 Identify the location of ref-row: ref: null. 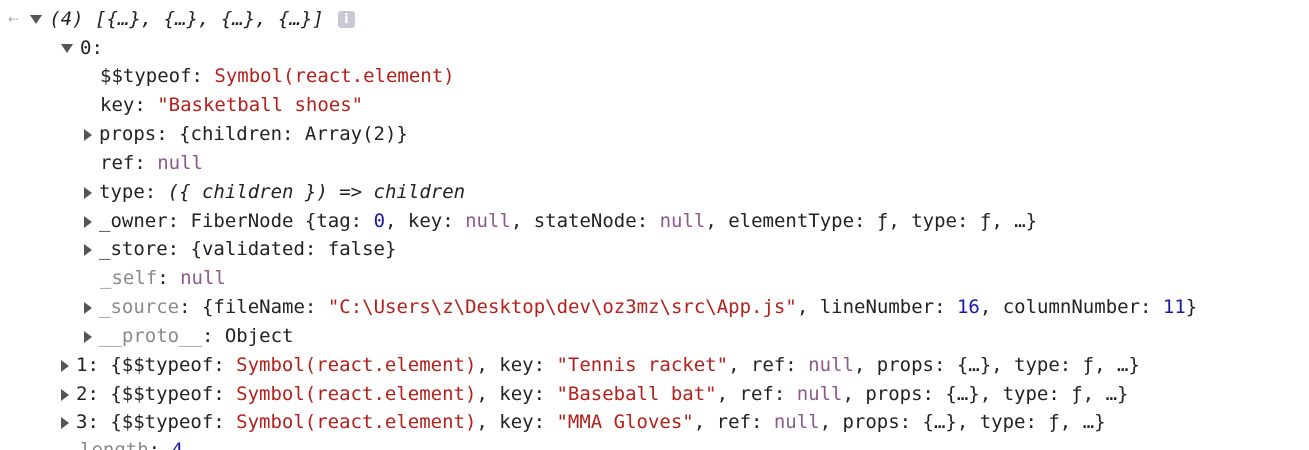
(151, 163).